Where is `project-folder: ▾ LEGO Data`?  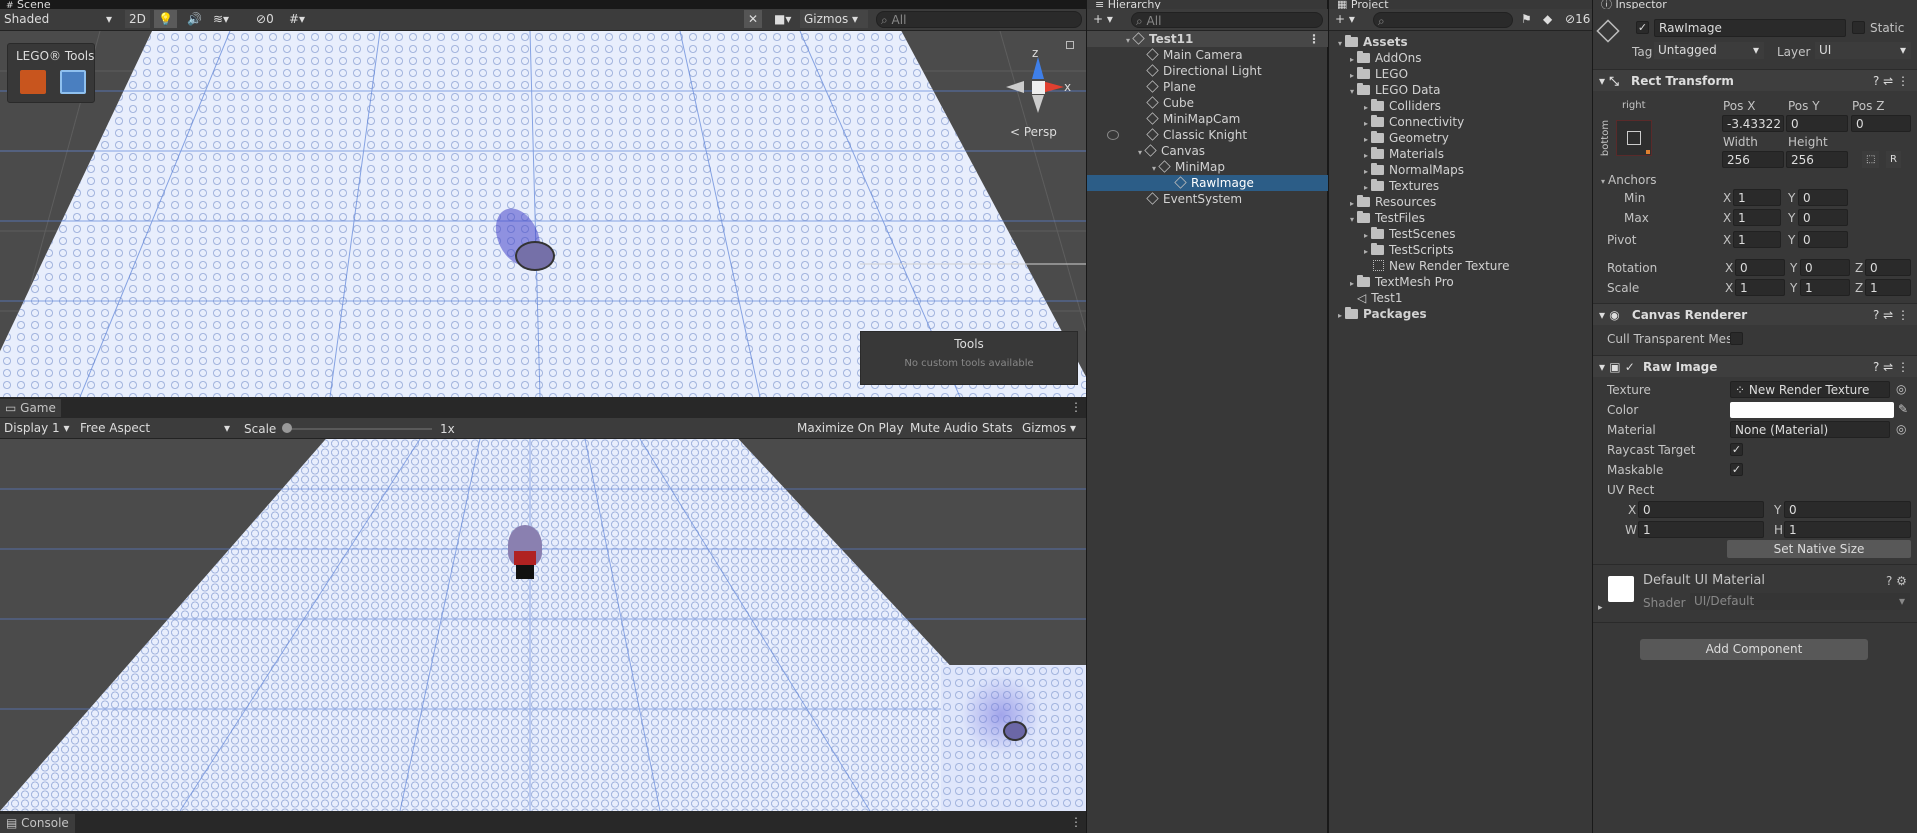 project-folder: ▾ LEGO Data is located at coordinates (1384, 90).